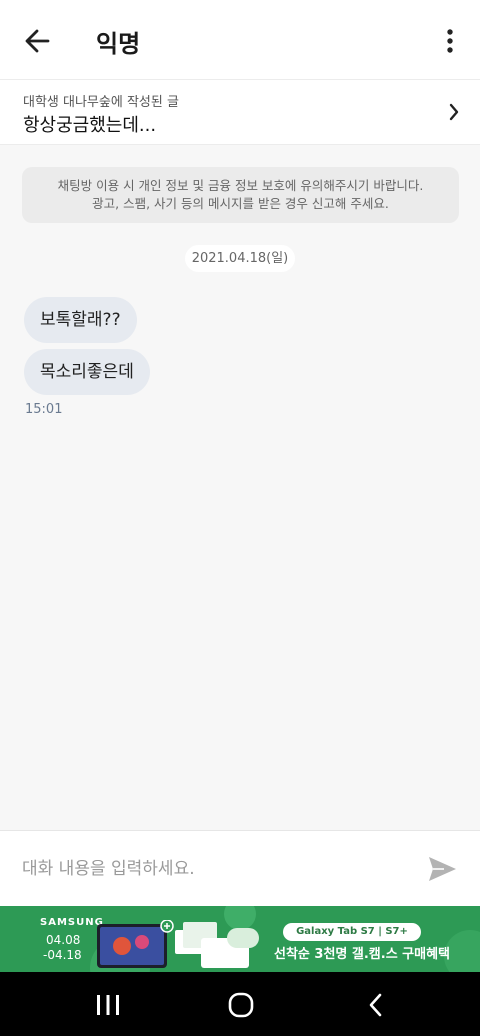 The image size is (480, 1036). I want to click on more-options-button, so click(450, 41).